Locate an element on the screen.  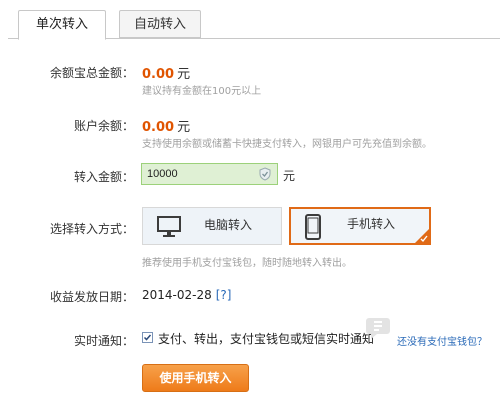
phone-transfer-label: 手机转入 is located at coordinates (371, 224).